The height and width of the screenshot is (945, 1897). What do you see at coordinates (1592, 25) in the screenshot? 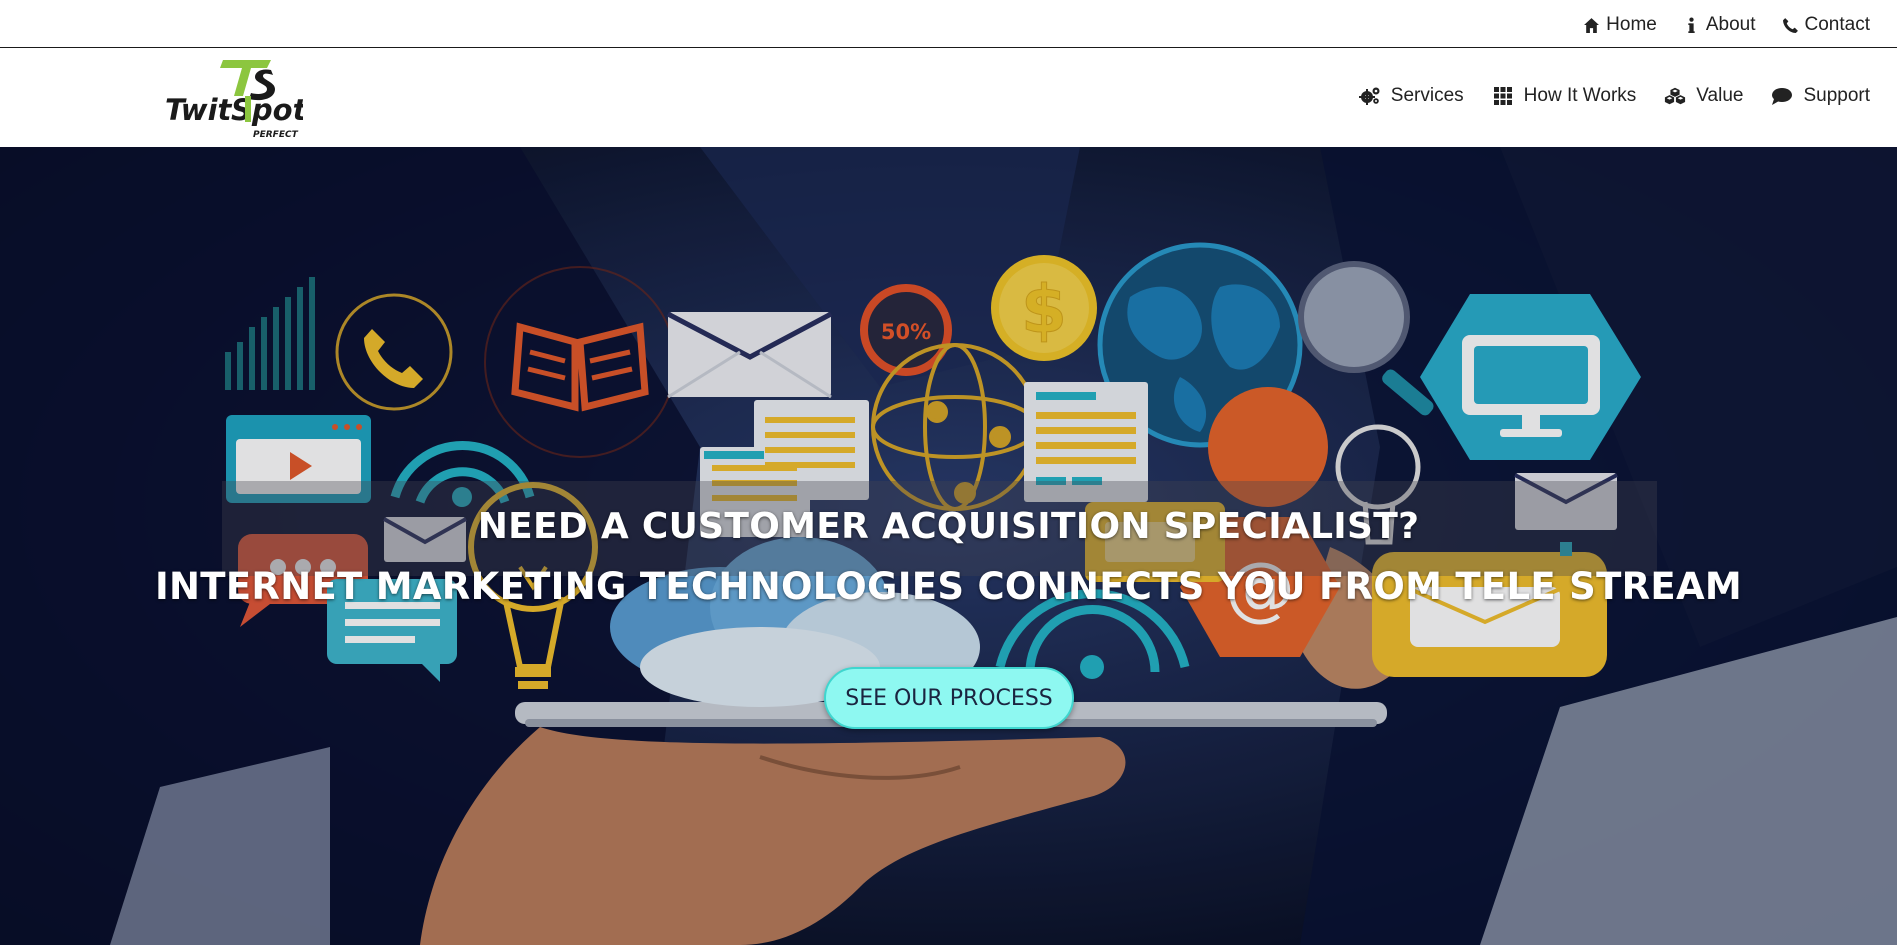
I see `home-icon` at bounding box center [1592, 25].